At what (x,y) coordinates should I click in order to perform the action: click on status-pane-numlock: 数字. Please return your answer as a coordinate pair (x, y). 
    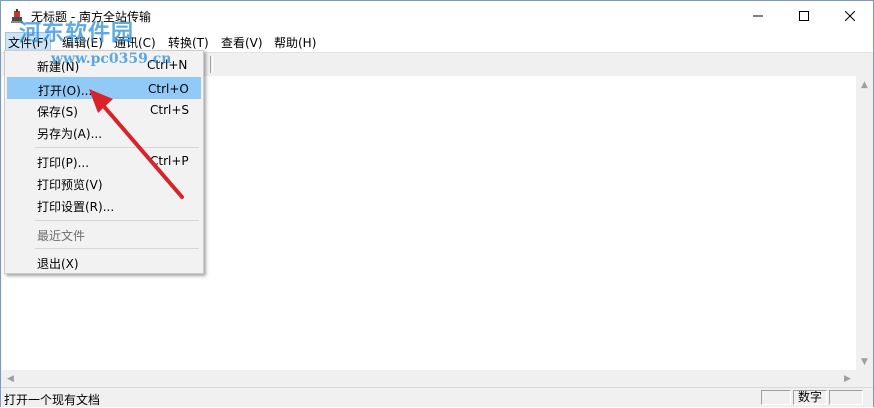
    Looking at the image, I should click on (810, 397).